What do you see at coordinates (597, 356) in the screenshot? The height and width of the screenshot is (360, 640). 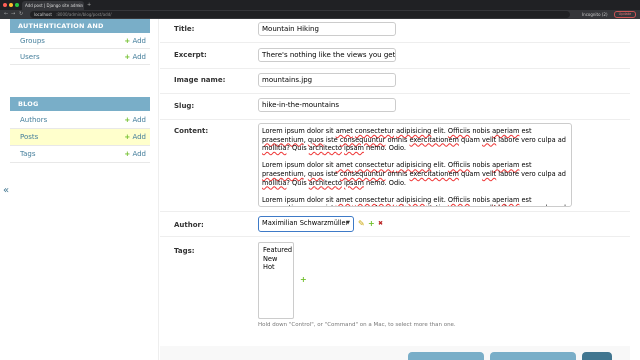 I see `save-button` at bounding box center [597, 356].